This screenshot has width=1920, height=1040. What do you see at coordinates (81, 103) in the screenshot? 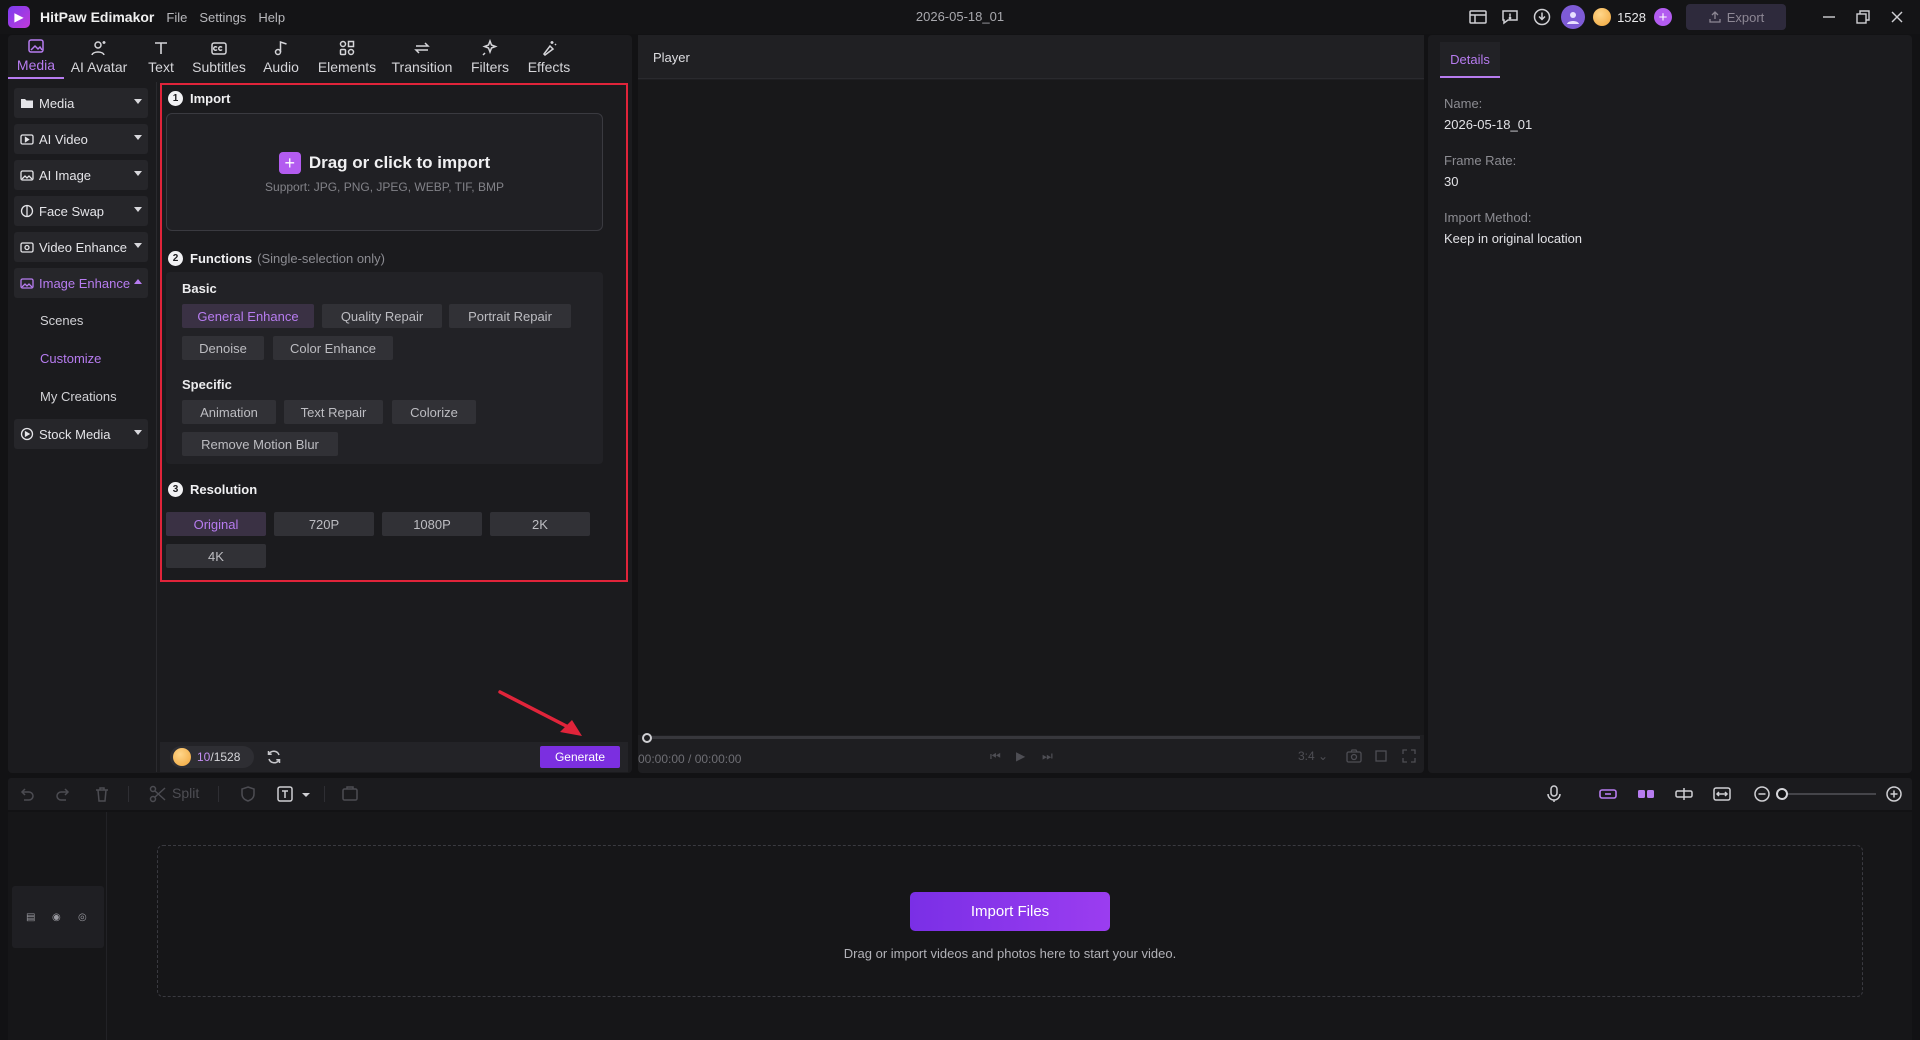
I see `nav-media: Media` at bounding box center [81, 103].